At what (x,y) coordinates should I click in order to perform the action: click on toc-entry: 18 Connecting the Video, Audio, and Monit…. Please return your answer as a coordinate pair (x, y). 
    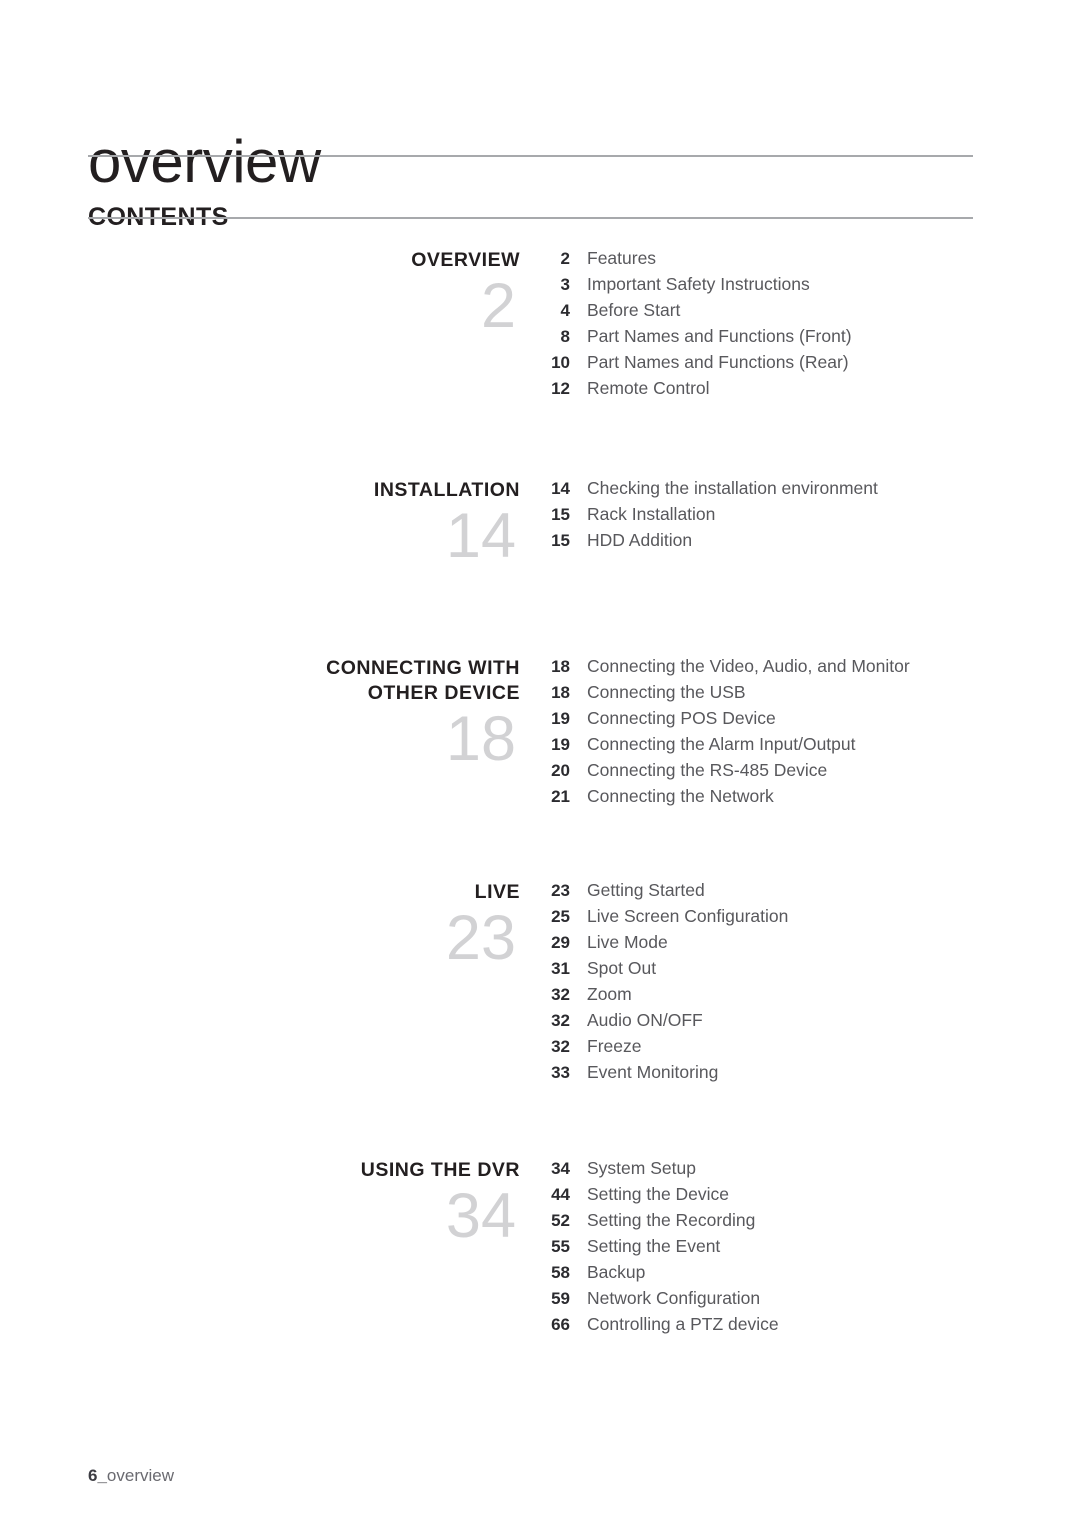
    Looking at the image, I should click on (790, 669).